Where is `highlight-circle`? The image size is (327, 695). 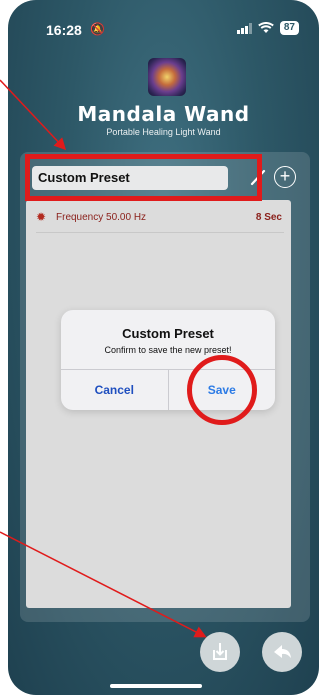
highlight-circle is located at coordinates (222, 390).